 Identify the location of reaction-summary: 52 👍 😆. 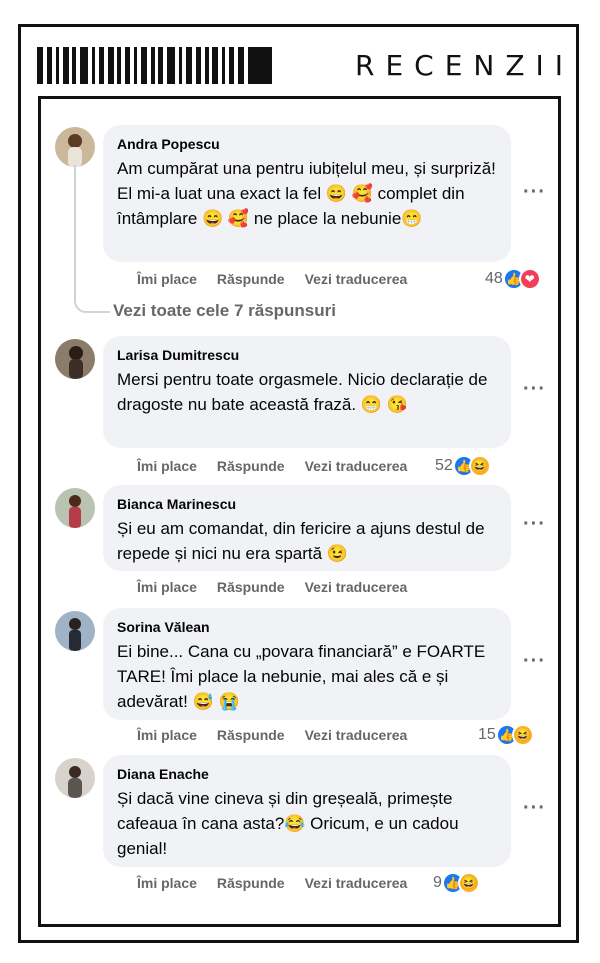
(463, 466).